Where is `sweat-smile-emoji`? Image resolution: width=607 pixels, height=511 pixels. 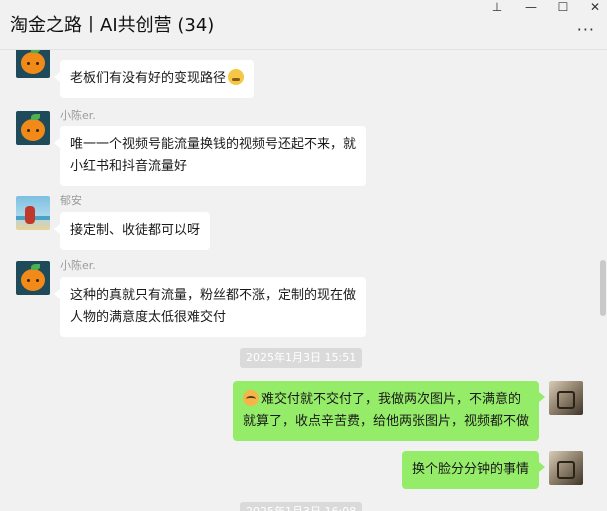 sweat-smile-emoji is located at coordinates (236, 77).